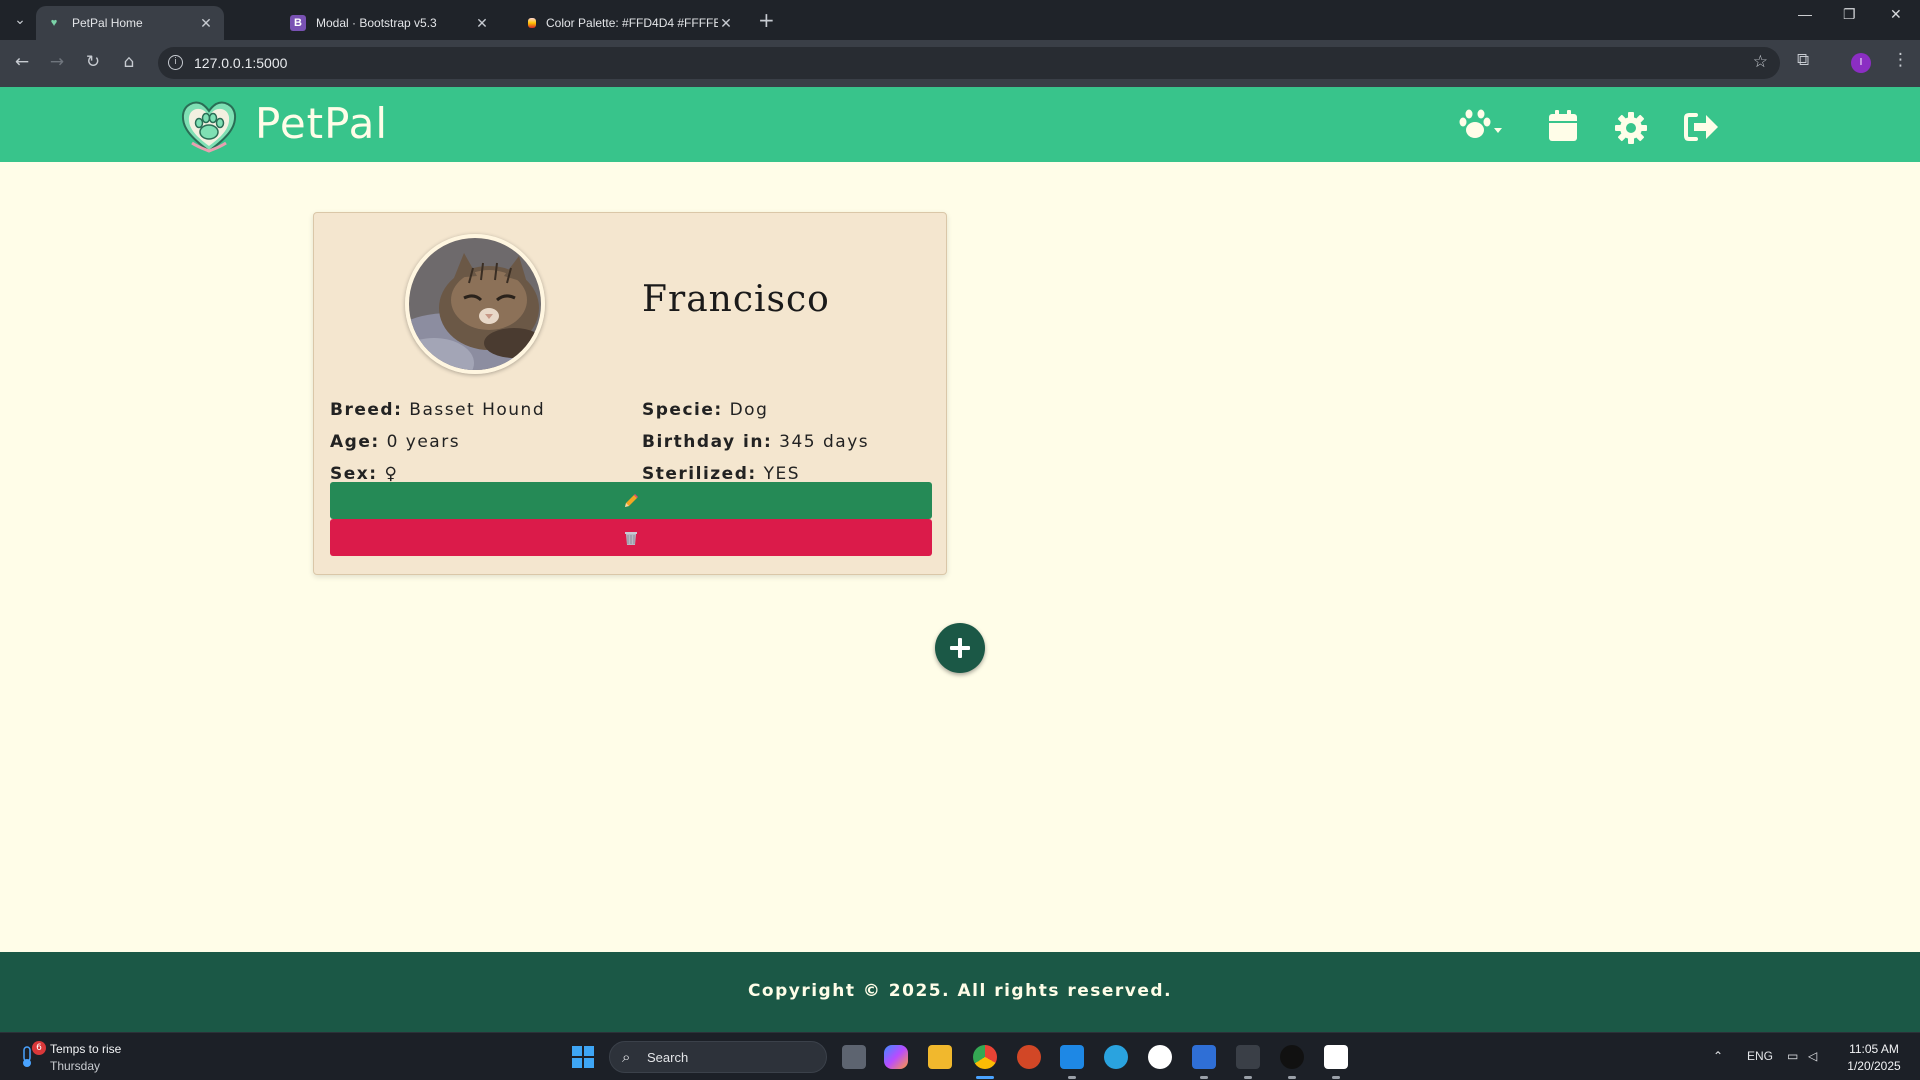 The height and width of the screenshot is (1080, 1920). Describe the element at coordinates (1292, 1057) in the screenshot. I see `app-dark-icon` at that location.